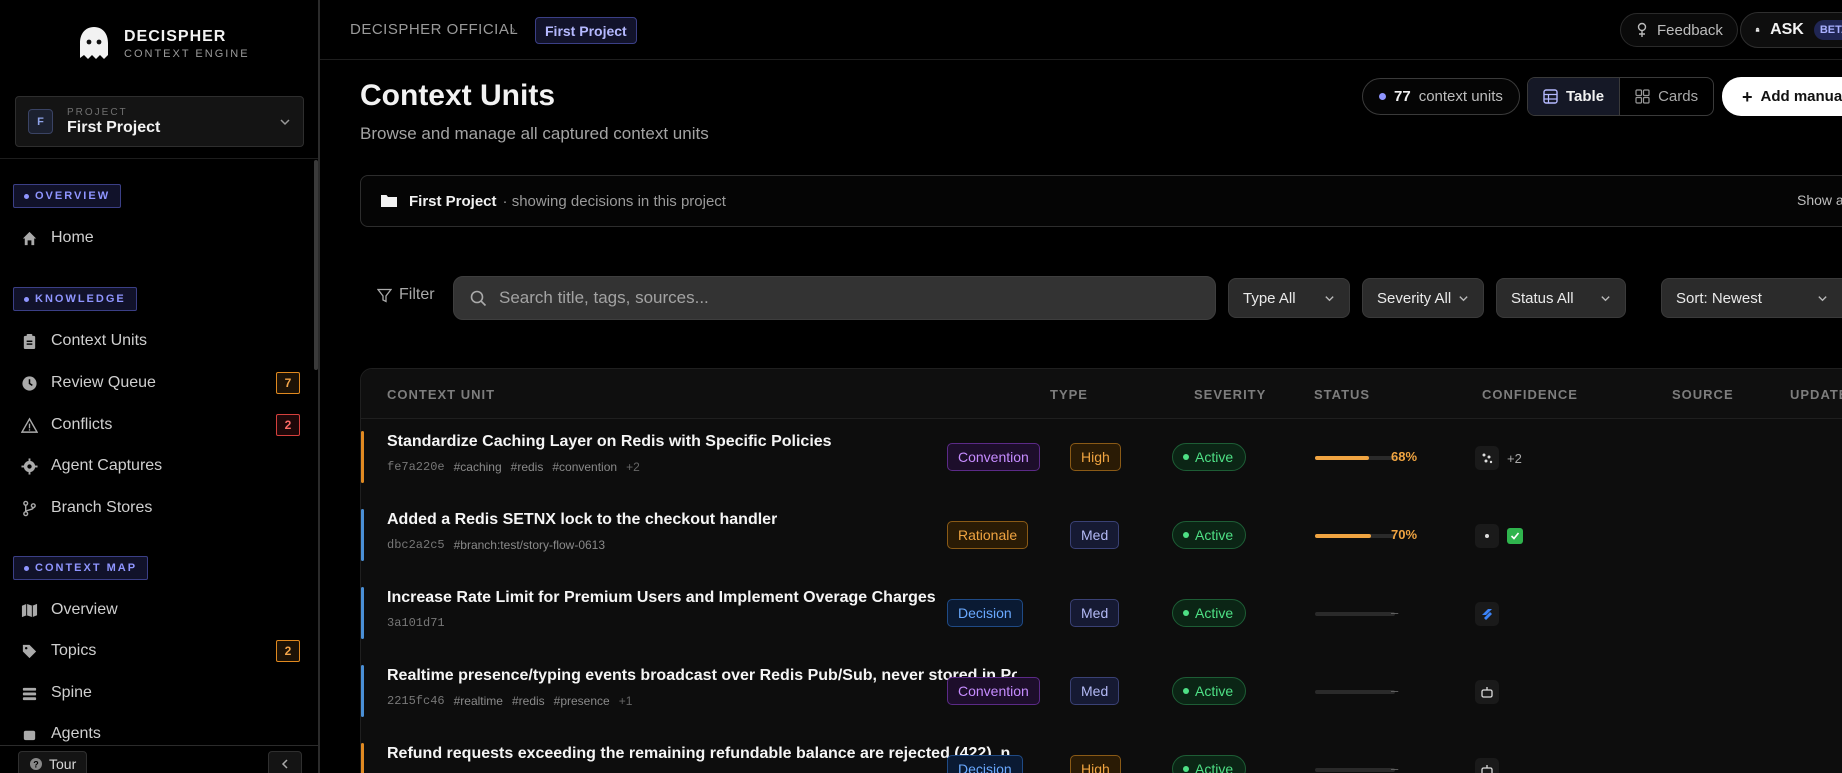  I want to click on feedback-button: Feedback, so click(1679, 30).